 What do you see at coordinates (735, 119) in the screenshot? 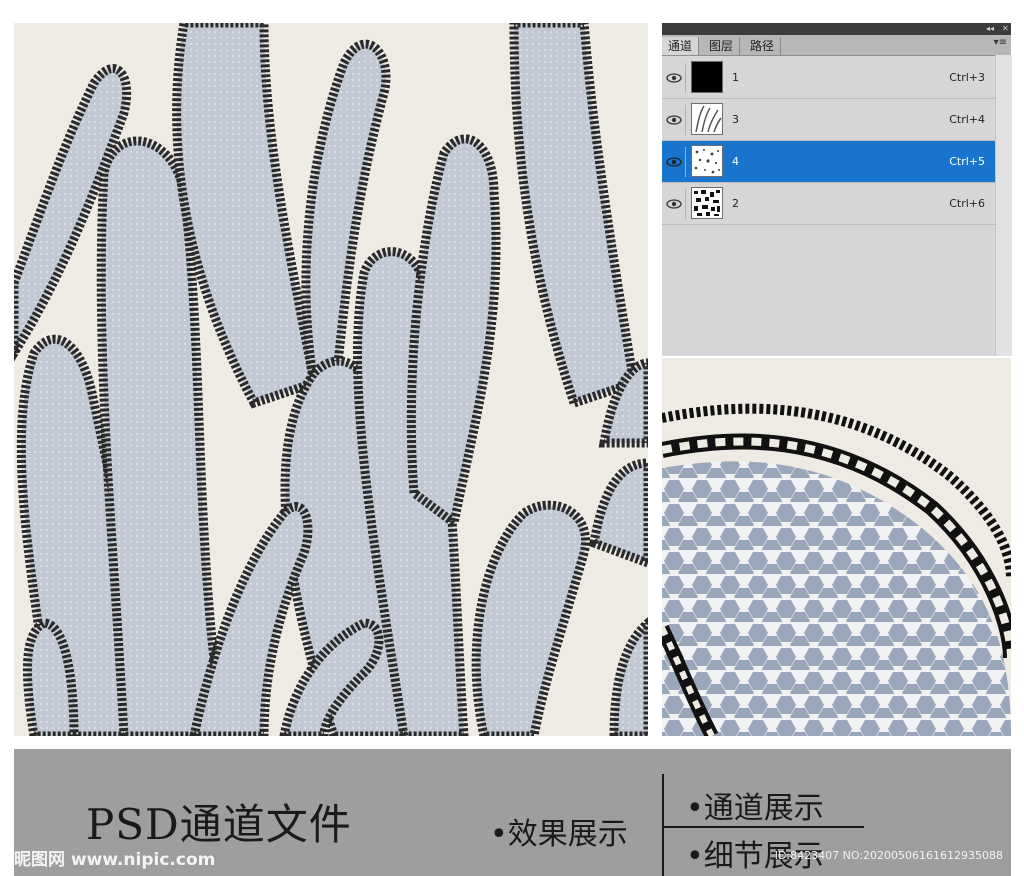
I see `channel-name: 3` at bounding box center [735, 119].